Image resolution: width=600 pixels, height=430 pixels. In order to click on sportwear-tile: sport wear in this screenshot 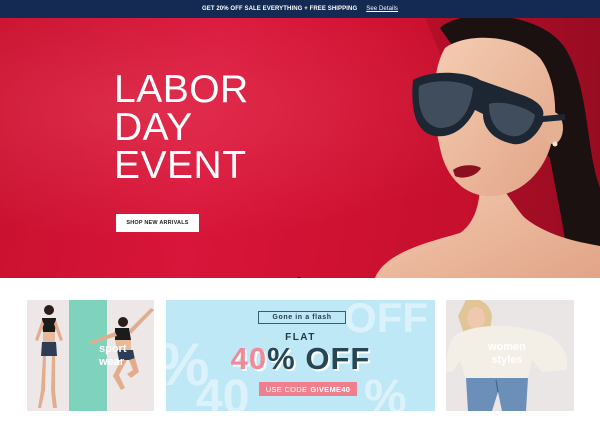, I will do `click(90, 355)`.